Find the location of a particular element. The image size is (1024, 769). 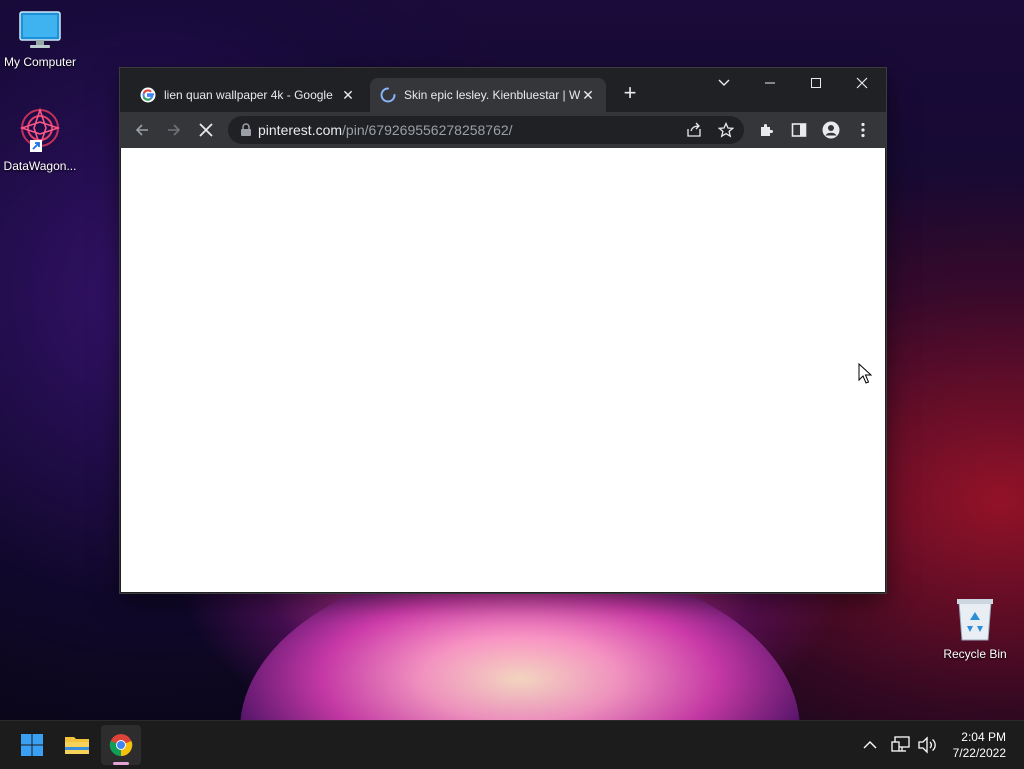

clock-time: 2:04 PM is located at coordinates (983, 737).